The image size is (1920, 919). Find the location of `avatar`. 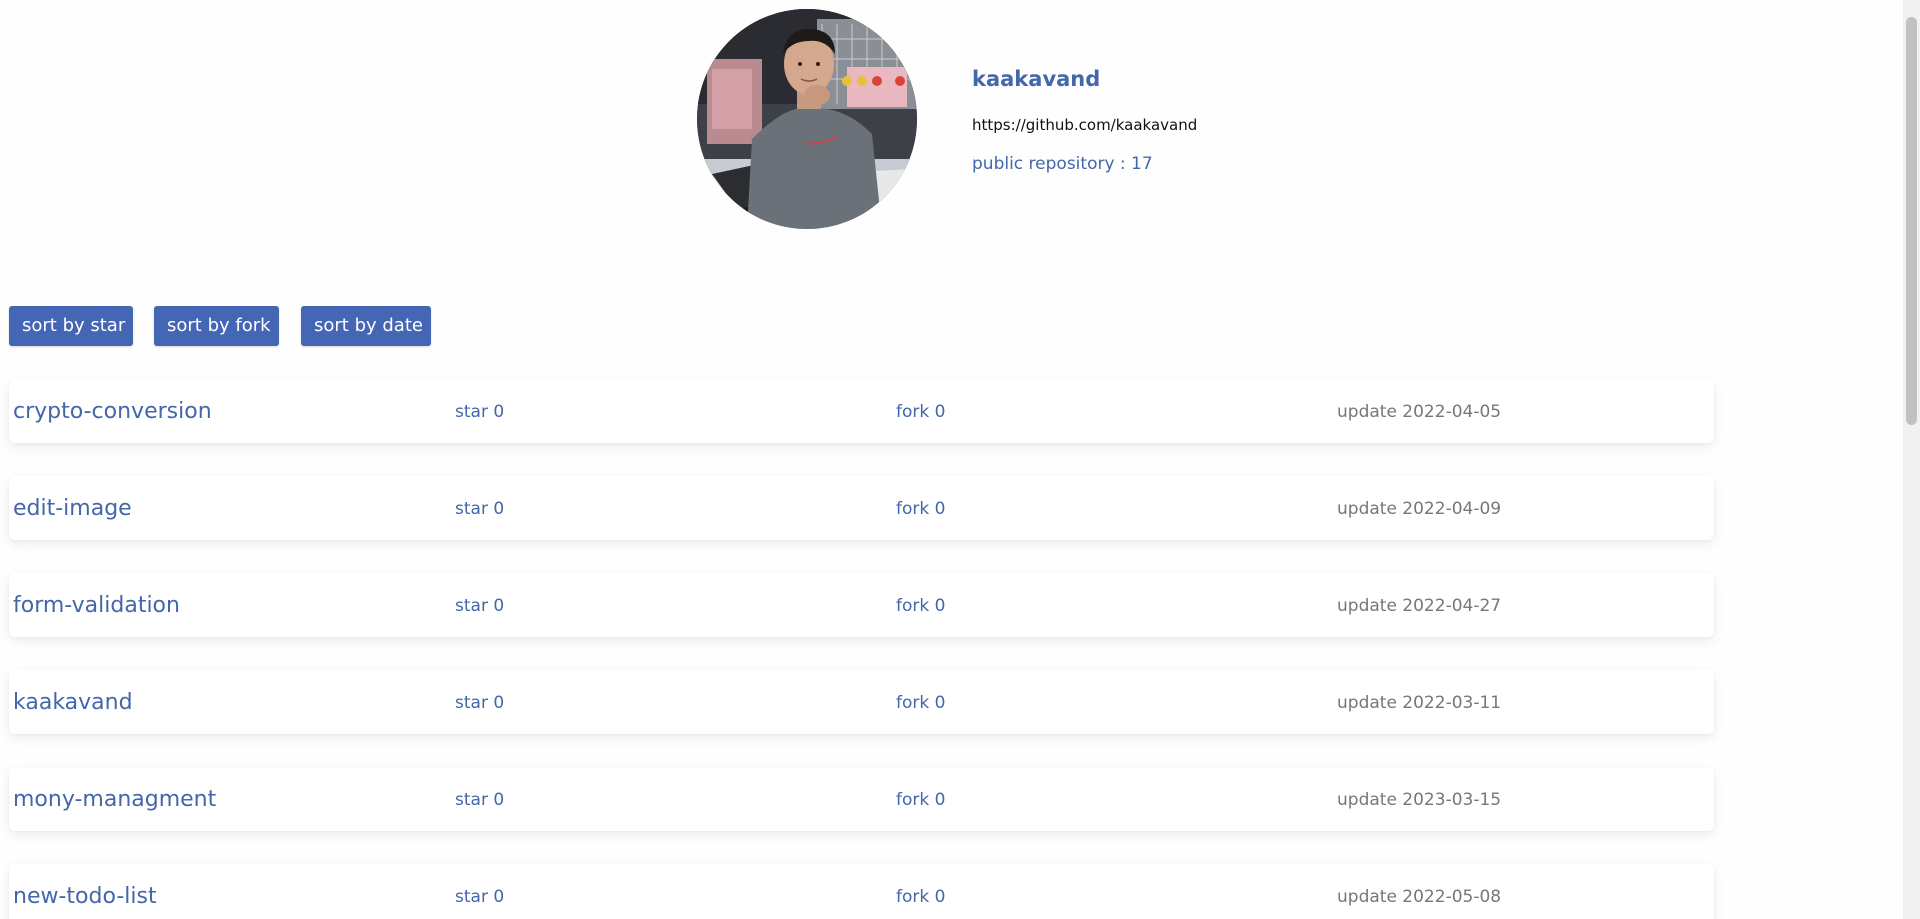

avatar is located at coordinates (807, 119).